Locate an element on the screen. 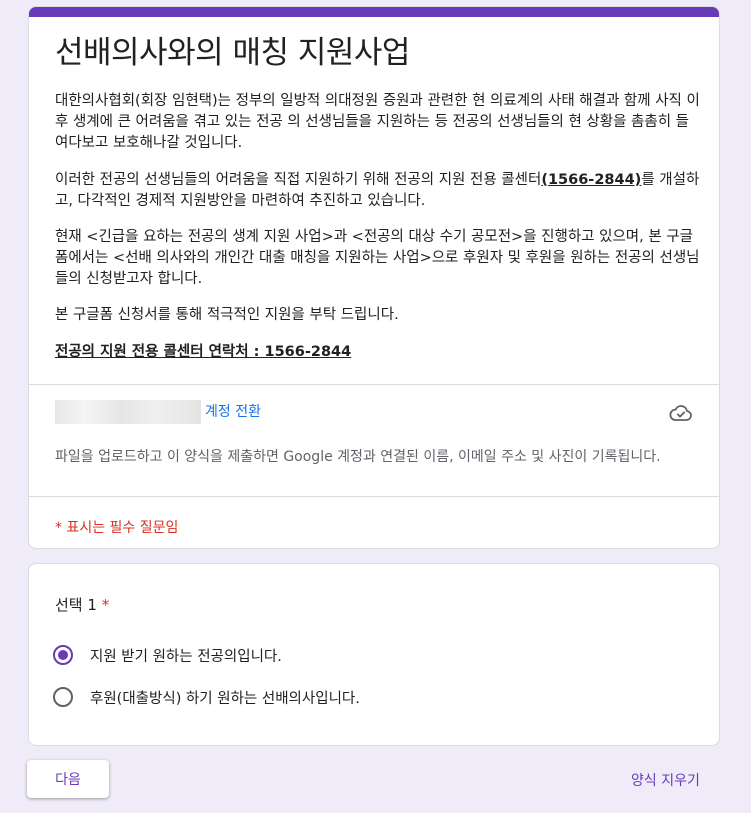  description-paragraph-4: 본 구글폼 신청서를 통해 적극적인 지원을 부탁 드립니다. is located at coordinates (227, 315).